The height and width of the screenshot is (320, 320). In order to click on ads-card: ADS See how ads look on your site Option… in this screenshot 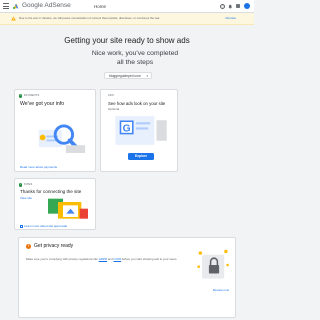, I will do `click(139, 130)`.